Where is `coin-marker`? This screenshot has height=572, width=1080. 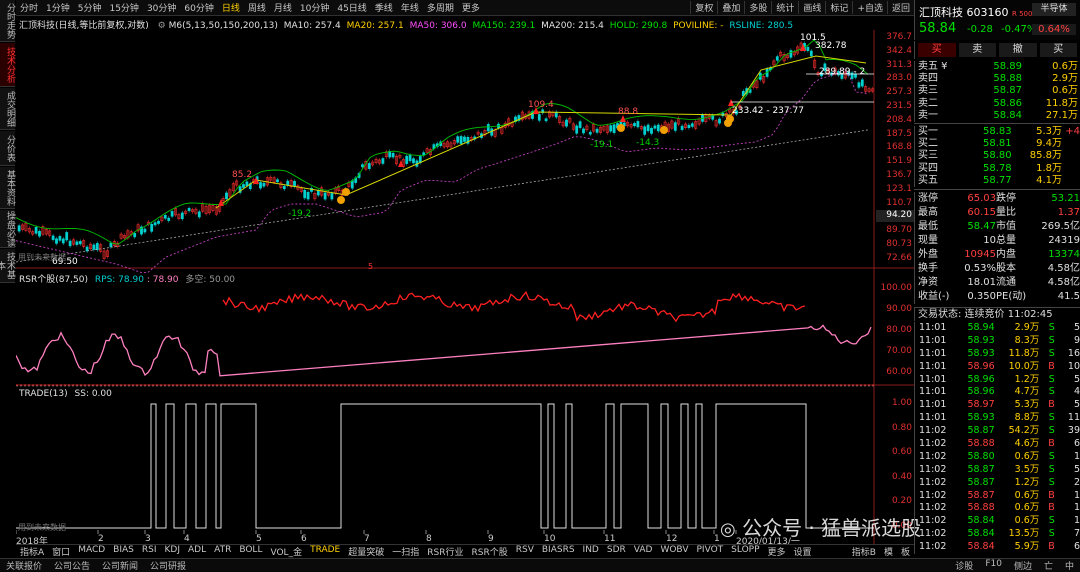
coin-marker is located at coordinates (664, 130).